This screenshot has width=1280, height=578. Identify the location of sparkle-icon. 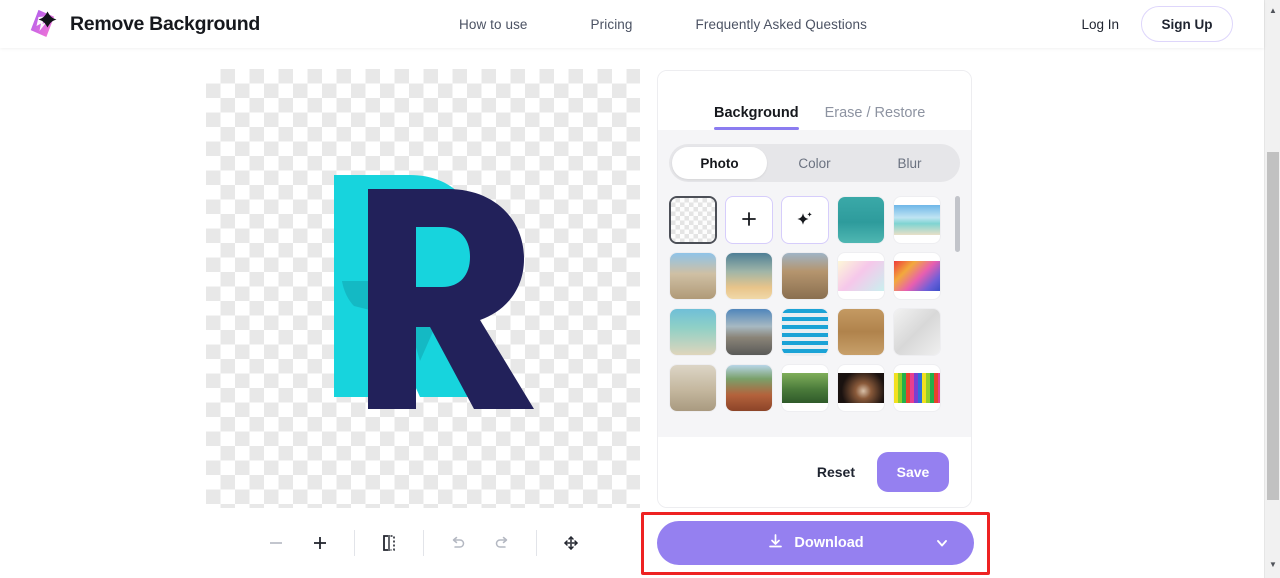
(805, 220).